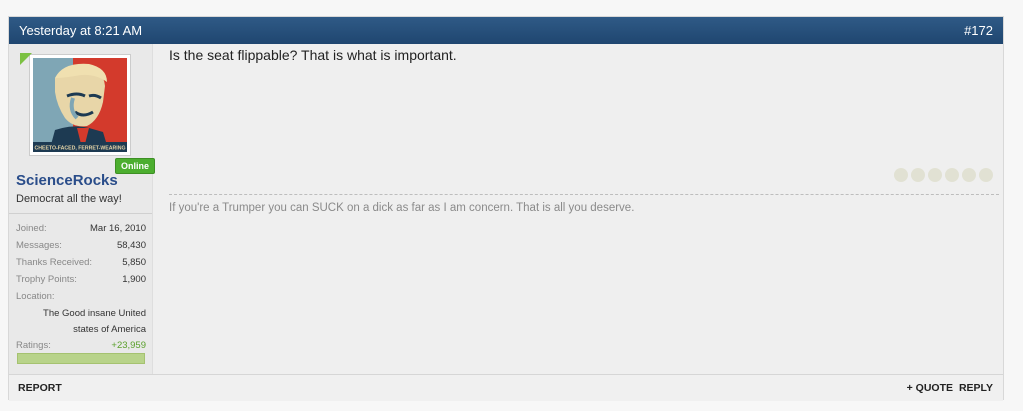 The height and width of the screenshot is (411, 1023). I want to click on stat-location-value-line-2: states of America, so click(81, 329).